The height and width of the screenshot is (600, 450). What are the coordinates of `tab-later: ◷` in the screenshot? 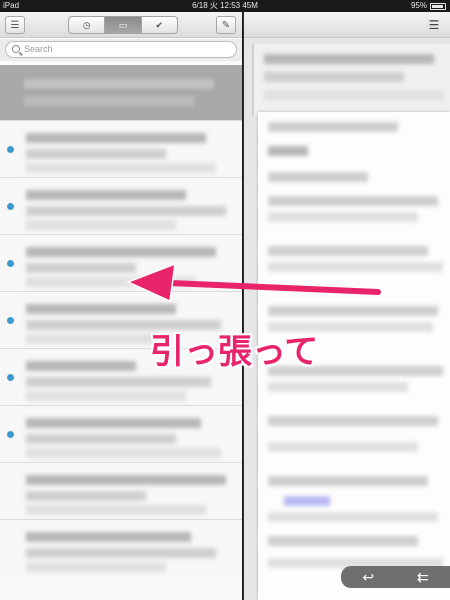 It's located at (86, 25).